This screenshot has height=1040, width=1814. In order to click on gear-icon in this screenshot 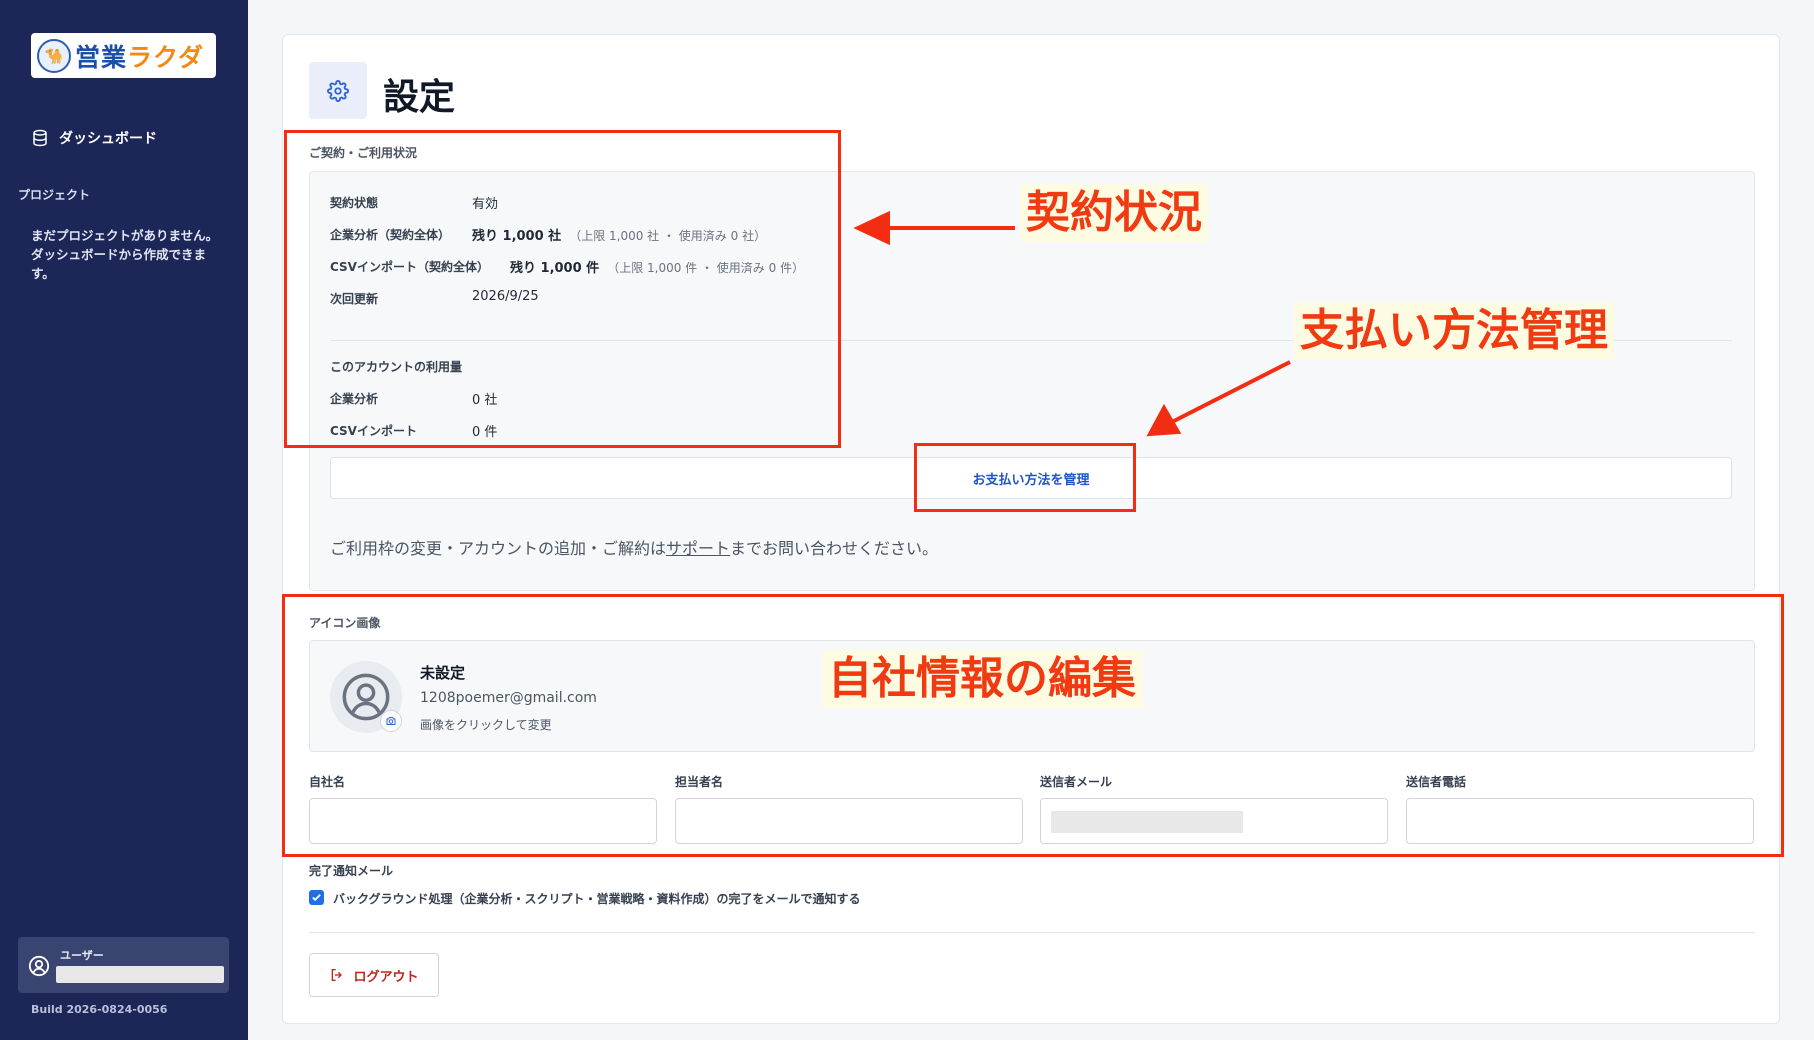, I will do `click(338, 90)`.